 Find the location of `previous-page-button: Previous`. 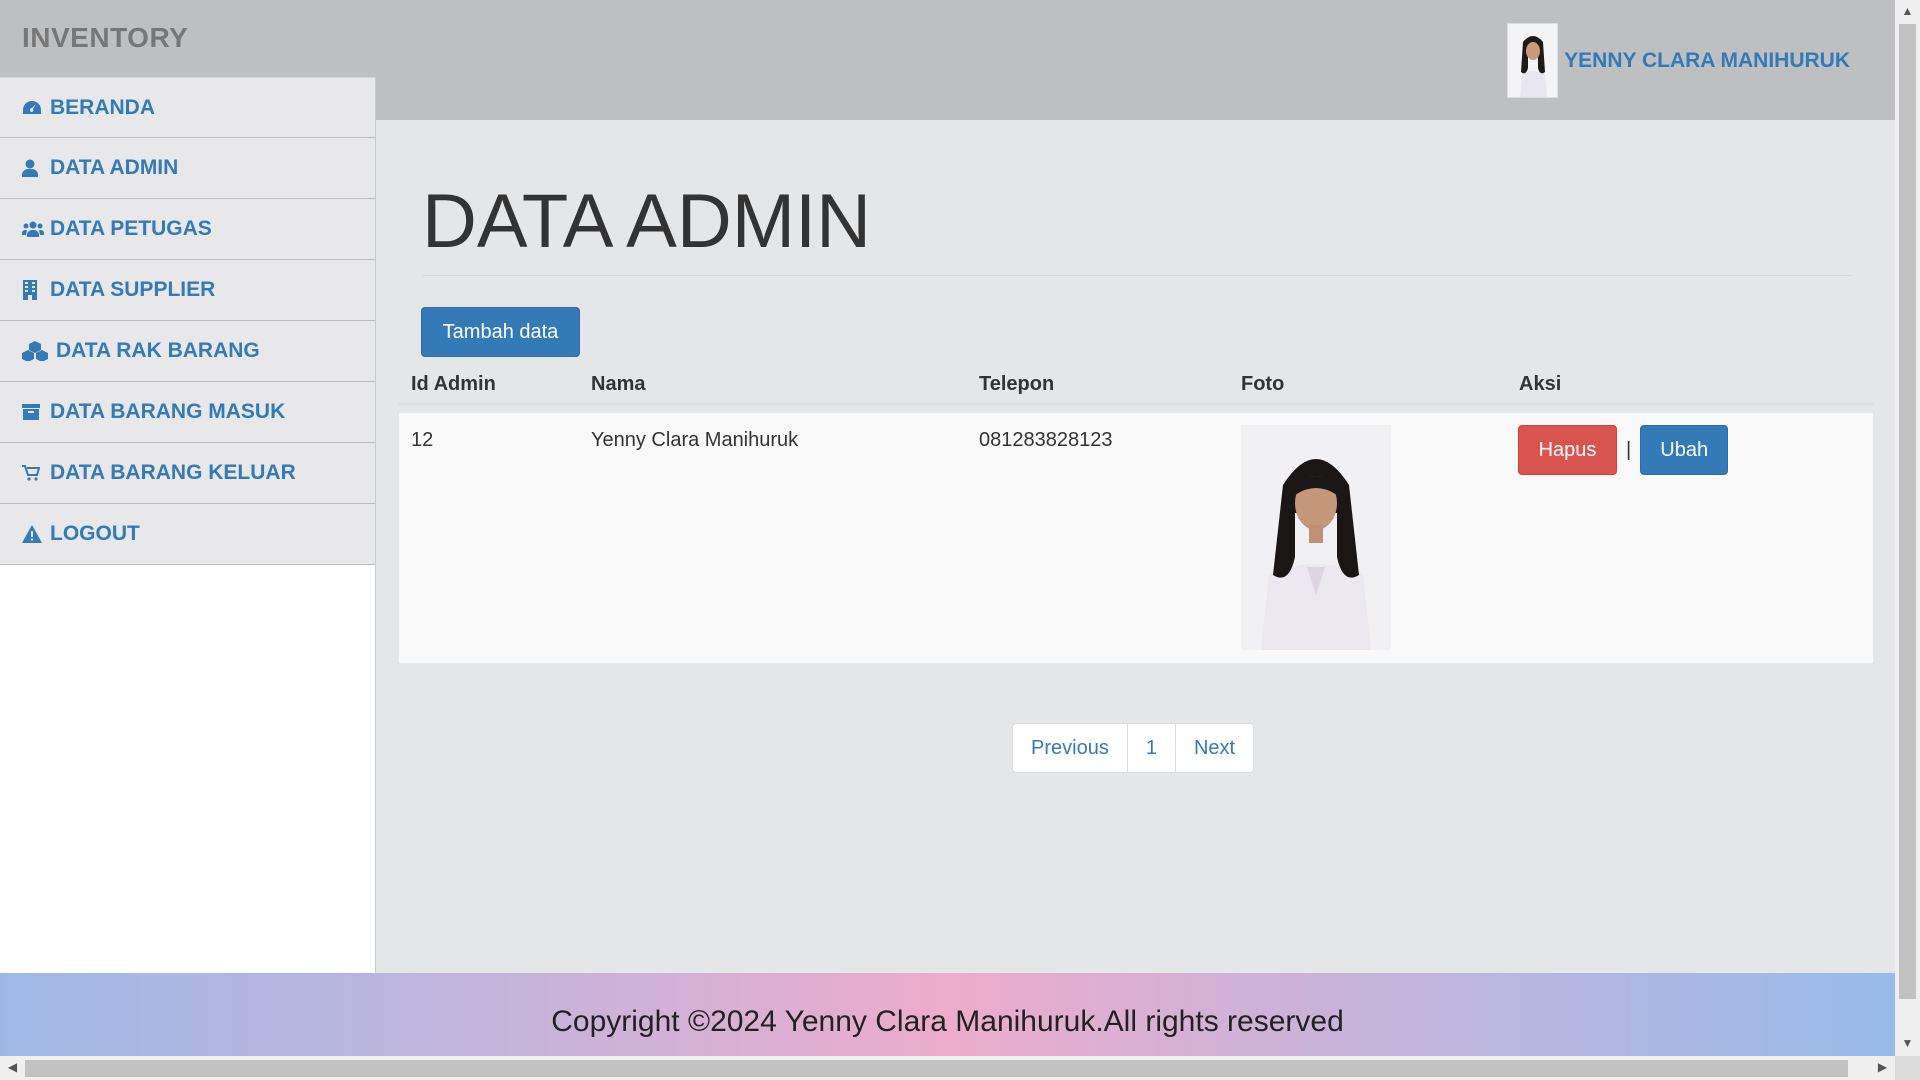

previous-page-button: Previous is located at coordinates (1070, 748).